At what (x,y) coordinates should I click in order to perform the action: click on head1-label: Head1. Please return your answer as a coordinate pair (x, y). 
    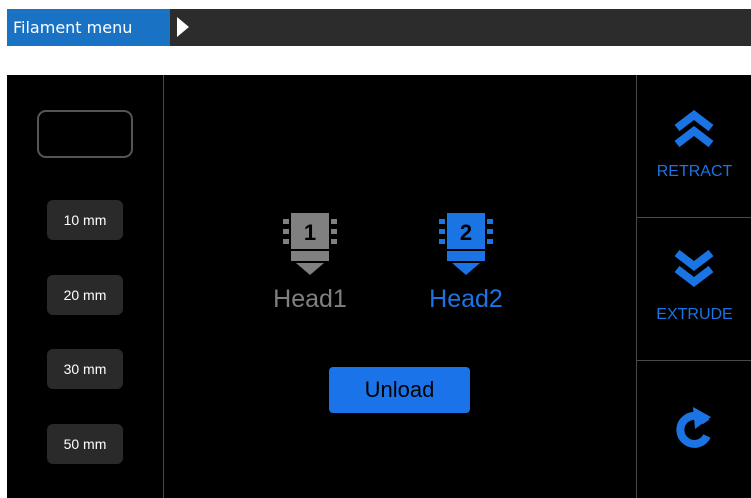
    Looking at the image, I should click on (310, 299).